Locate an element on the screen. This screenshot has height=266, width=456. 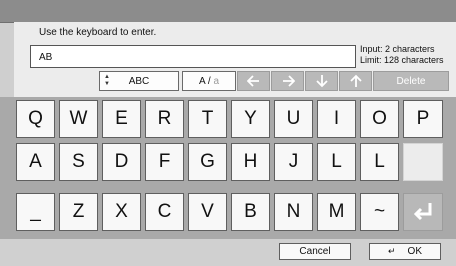
key-p: P is located at coordinates (423, 119).